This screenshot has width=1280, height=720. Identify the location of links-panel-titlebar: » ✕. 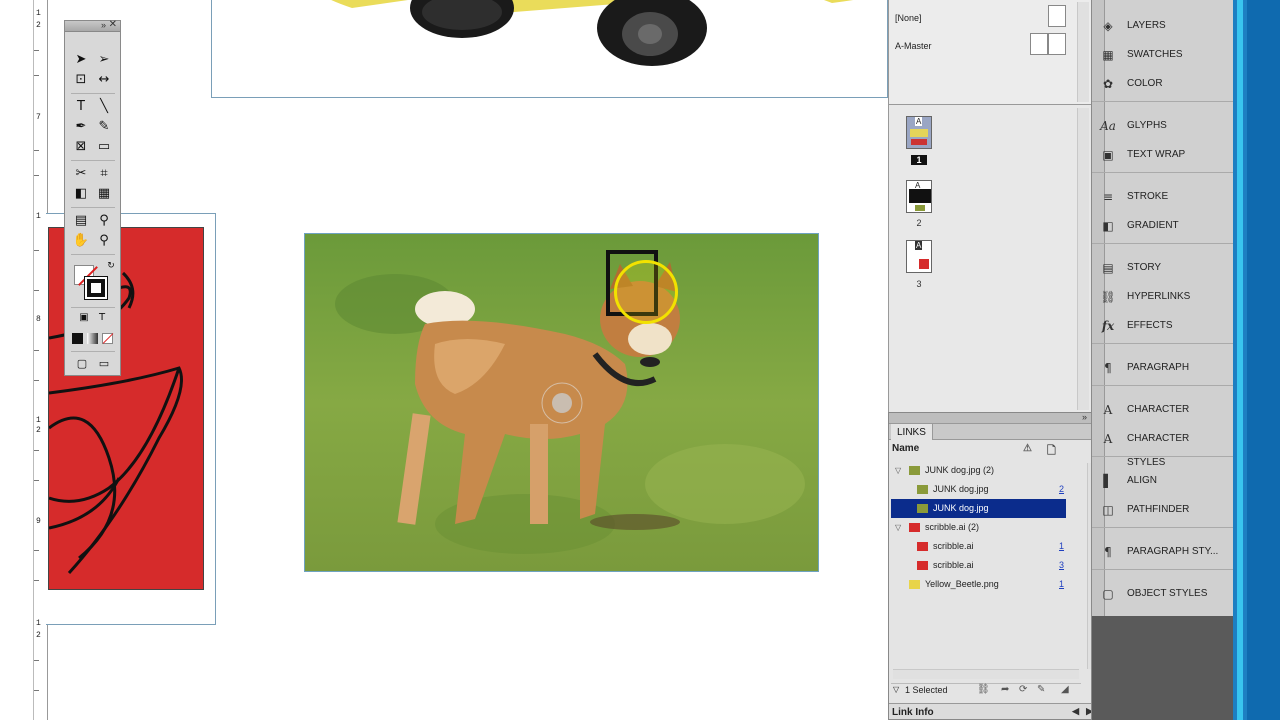
(995, 417).